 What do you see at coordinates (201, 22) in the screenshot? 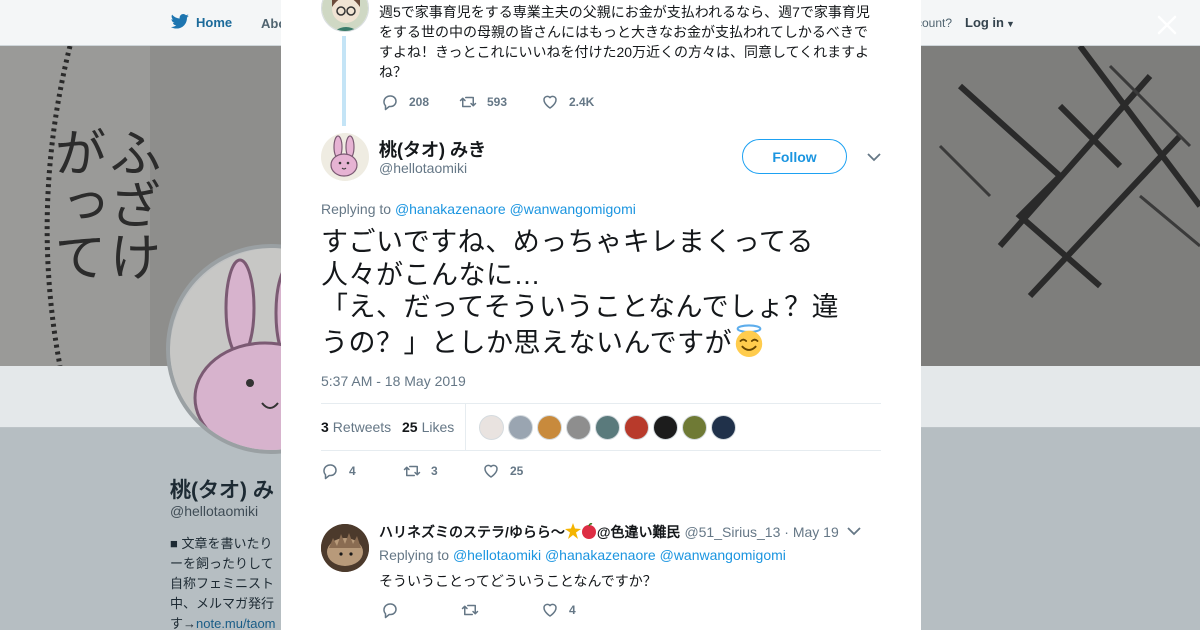
I see `nav-home-link: Home` at bounding box center [201, 22].